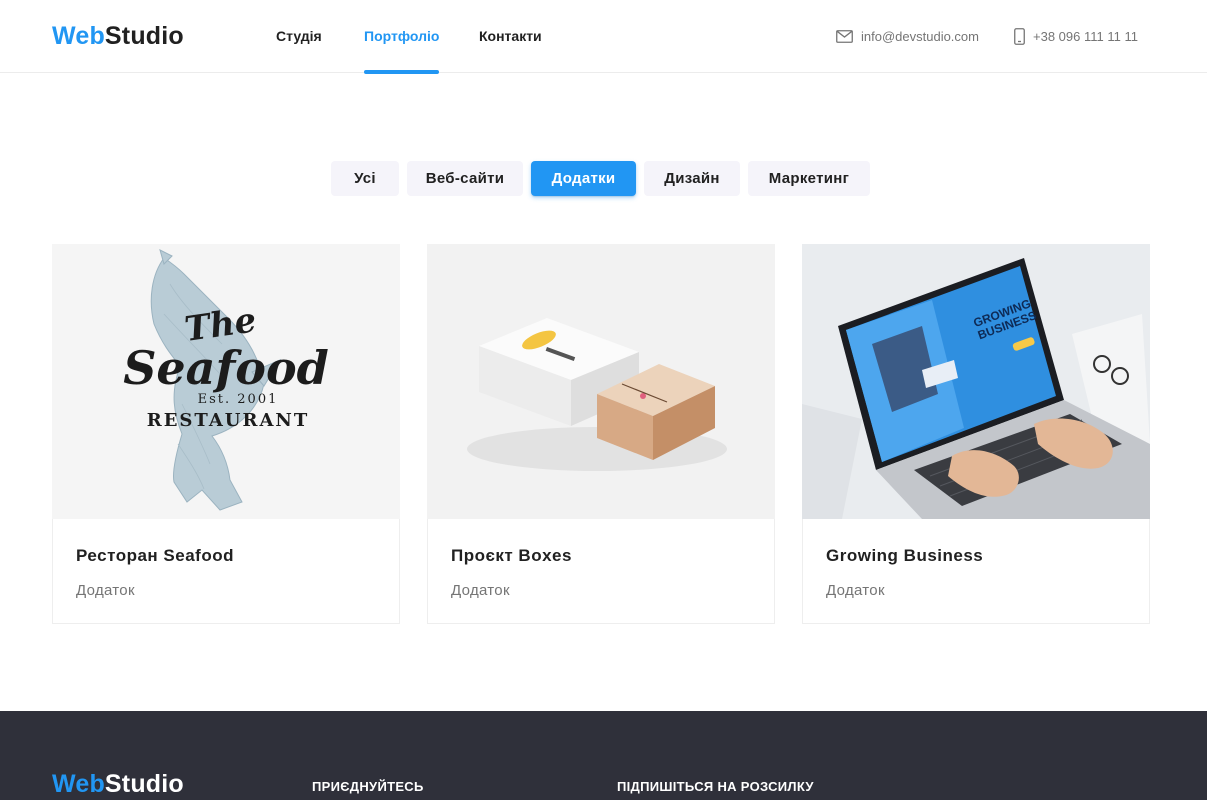 The height and width of the screenshot is (800, 1207). I want to click on nav-link-studio: Студія, so click(299, 36).